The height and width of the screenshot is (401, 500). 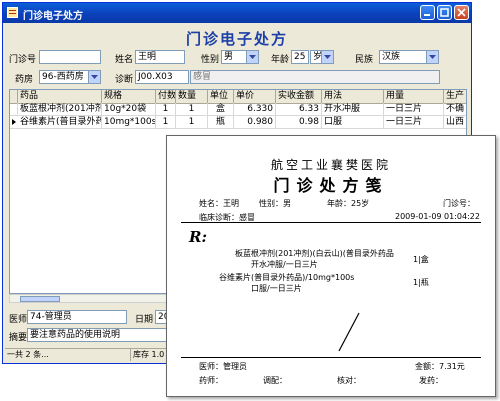 What do you see at coordinates (331, 185) in the screenshot?
I see `slip-title: 门诊处方笺` at bounding box center [331, 185].